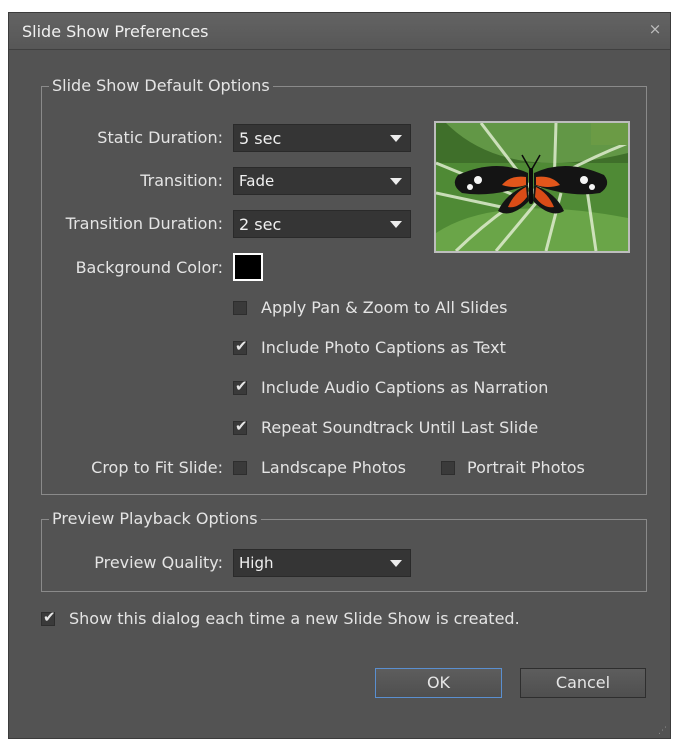  I want to click on butterfly-illustration, so click(532, 187).